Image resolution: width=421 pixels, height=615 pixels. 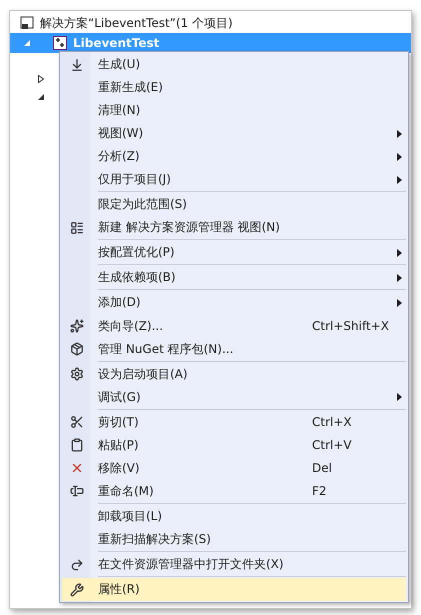 What do you see at coordinates (77, 349) in the screenshot?
I see `package-icon` at bounding box center [77, 349].